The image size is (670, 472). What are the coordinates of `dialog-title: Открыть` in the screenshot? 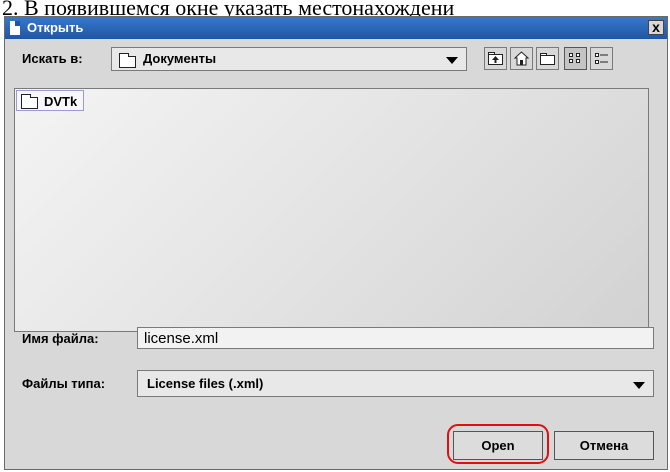 It's located at (55, 27).